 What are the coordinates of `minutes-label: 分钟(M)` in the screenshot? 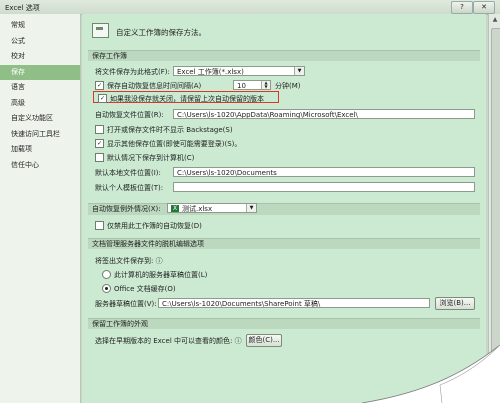 It's located at (288, 86).